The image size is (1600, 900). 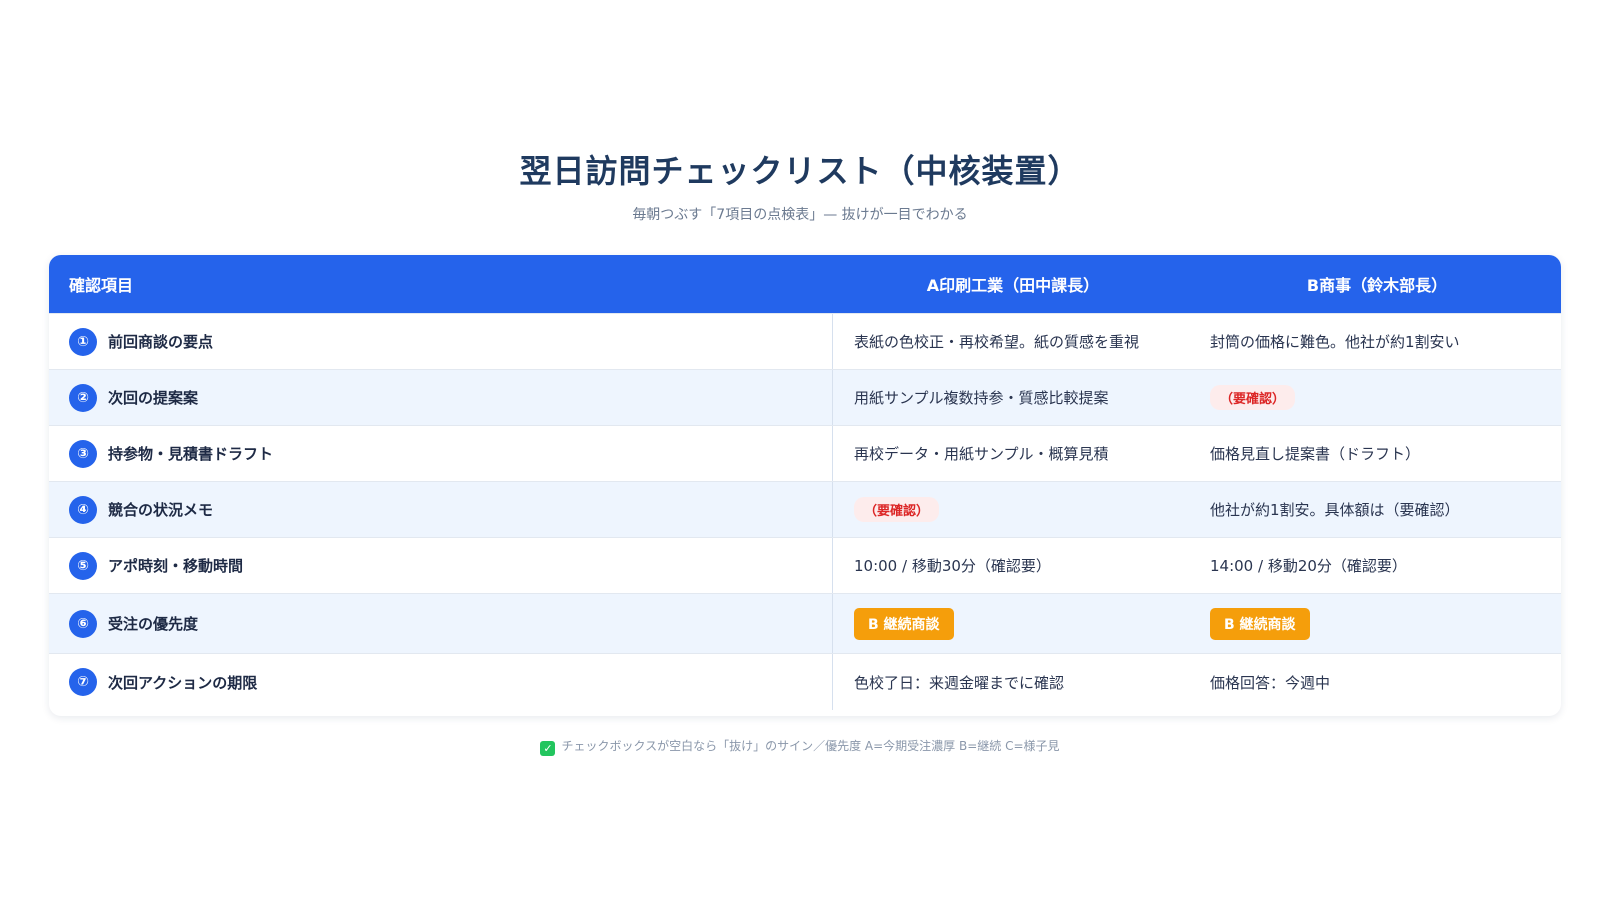 I want to click on number-badge: ④, so click(x=83, y=509).